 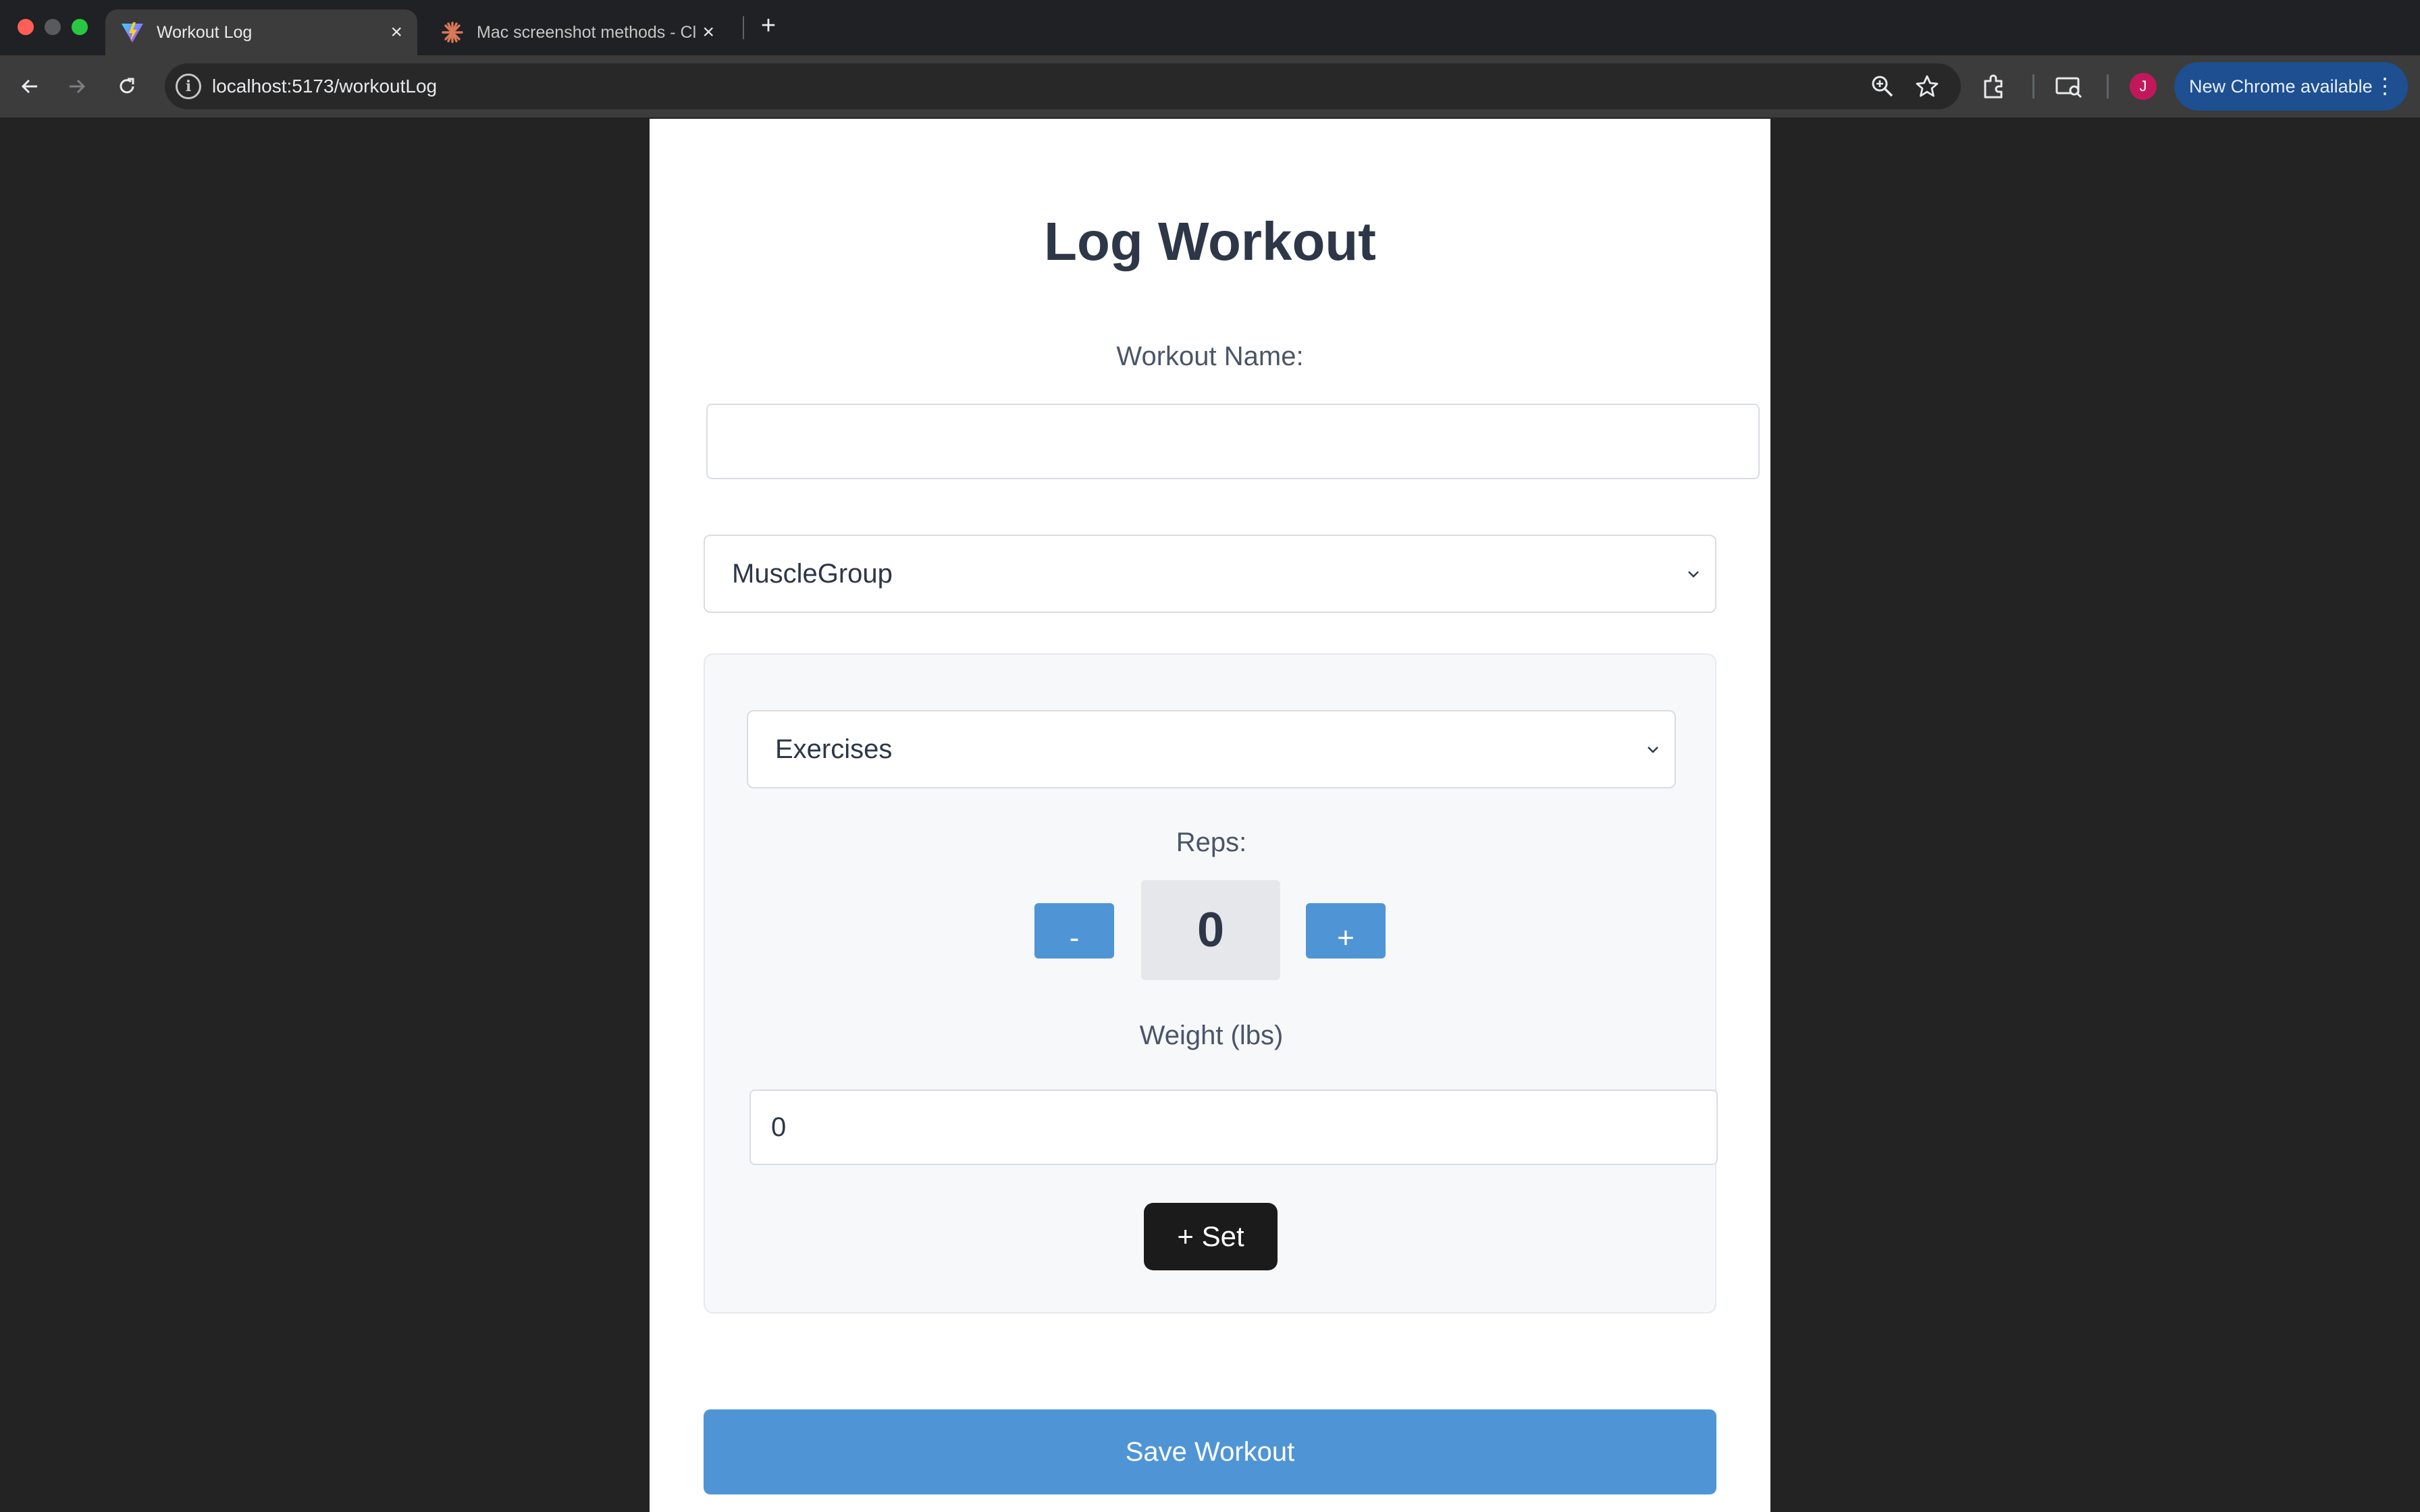 I want to click on new-tab-button: +, so click(x=768, y=26).